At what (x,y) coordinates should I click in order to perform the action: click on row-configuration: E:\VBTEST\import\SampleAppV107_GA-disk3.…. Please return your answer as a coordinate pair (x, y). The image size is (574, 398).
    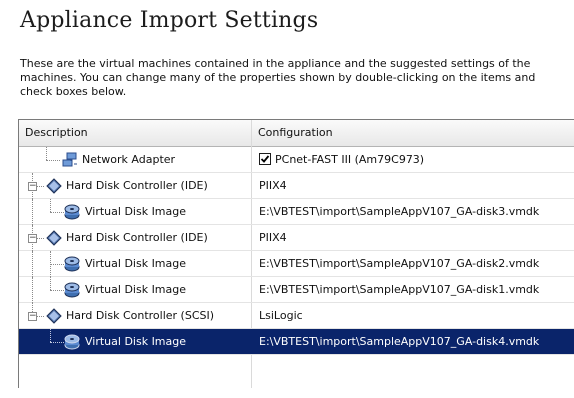
    Looking at the image, I should click on (399, 212).